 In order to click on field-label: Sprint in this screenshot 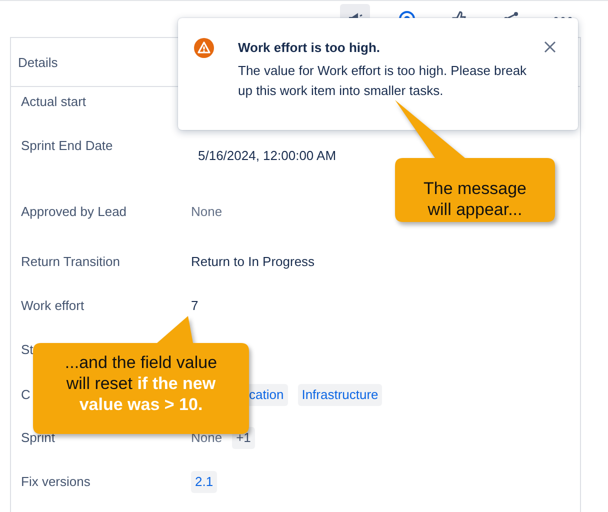, I will do `click(38, 438)`.